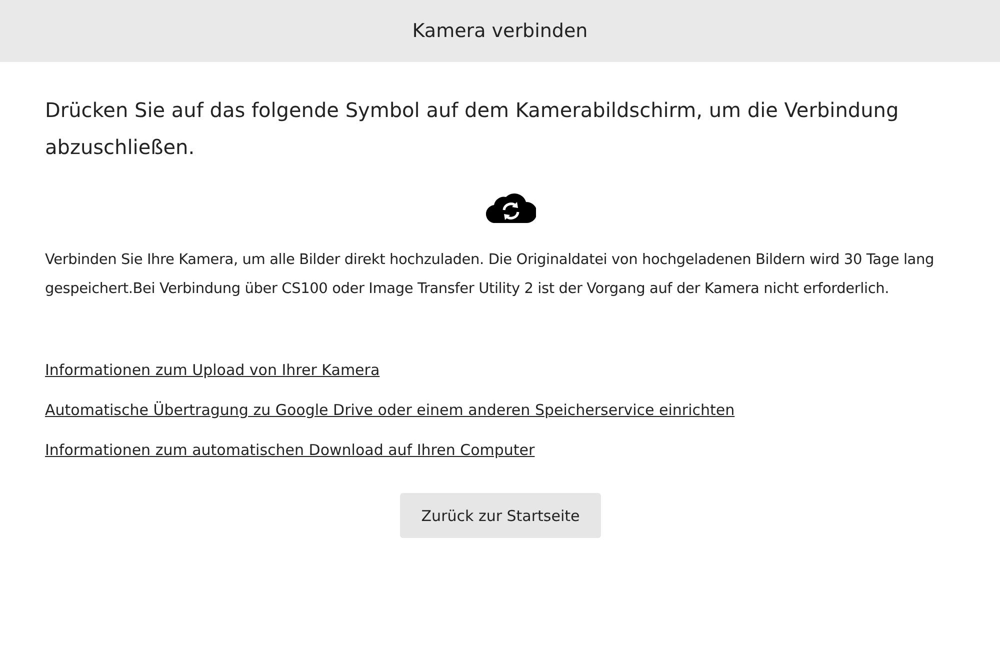  I want to click on dialog-title: Kamera verbinden, so click(500, 31).